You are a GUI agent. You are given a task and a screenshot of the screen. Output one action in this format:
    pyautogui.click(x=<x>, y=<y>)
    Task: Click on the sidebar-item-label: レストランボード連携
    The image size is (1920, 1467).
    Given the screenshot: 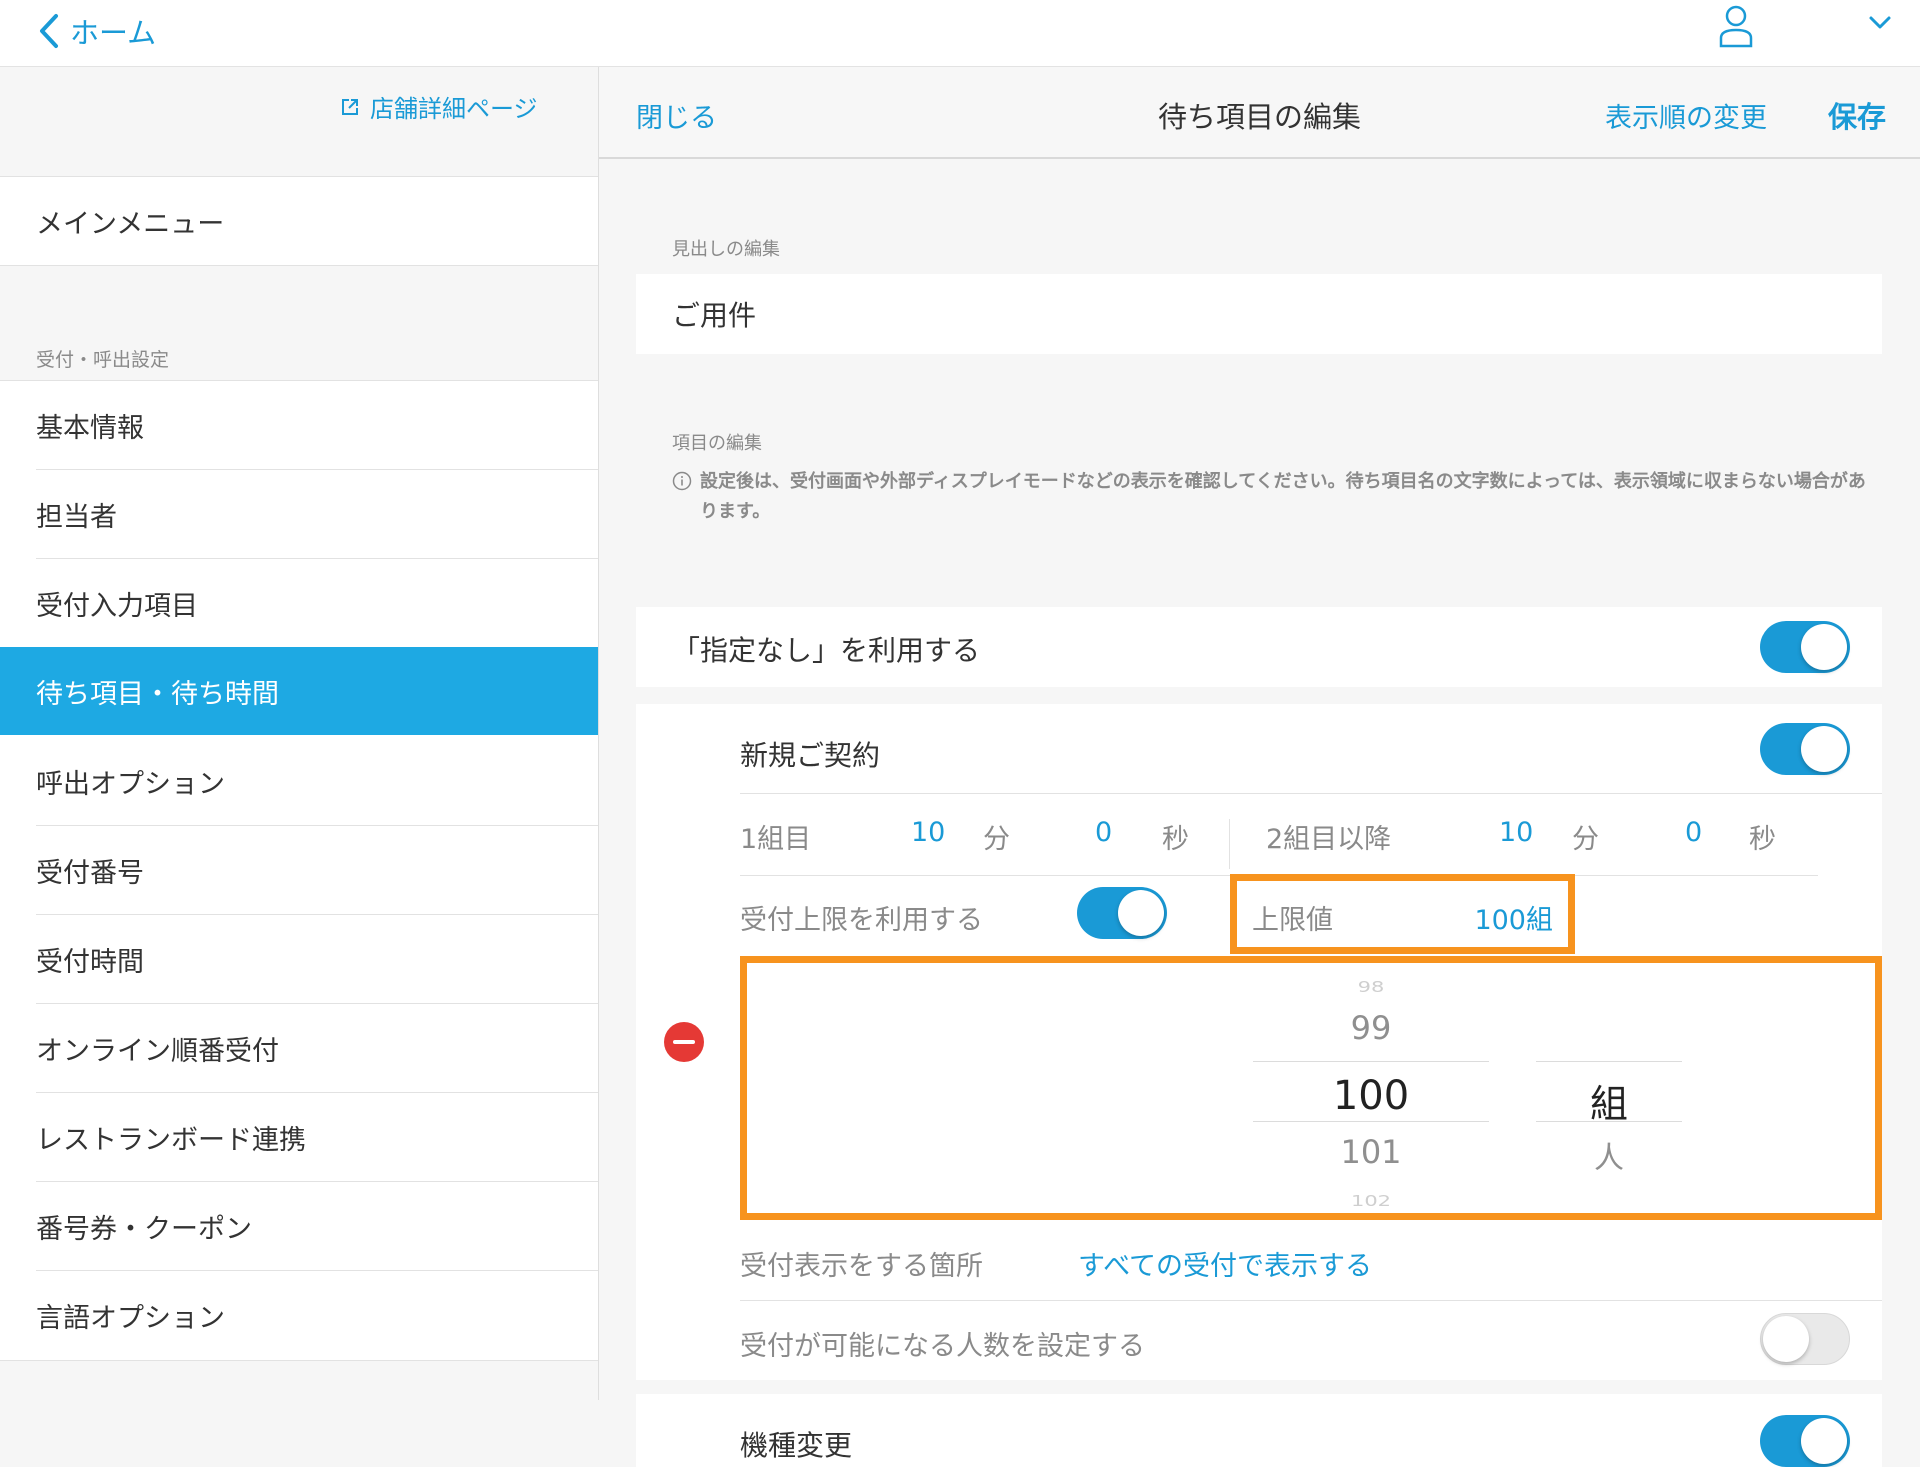 What is the action you would take?
    pyautogui.click(x=171, y=1140)
    